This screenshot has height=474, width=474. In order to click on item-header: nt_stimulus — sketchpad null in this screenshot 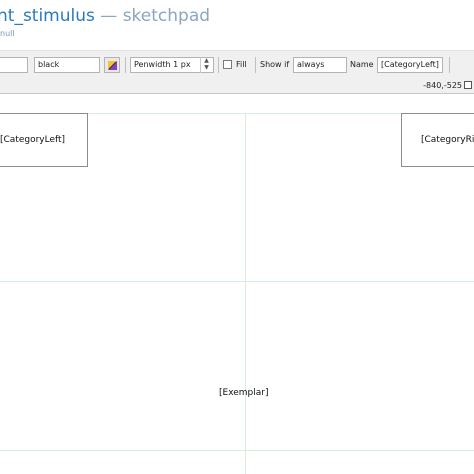, I will do `click(237, 22)`.